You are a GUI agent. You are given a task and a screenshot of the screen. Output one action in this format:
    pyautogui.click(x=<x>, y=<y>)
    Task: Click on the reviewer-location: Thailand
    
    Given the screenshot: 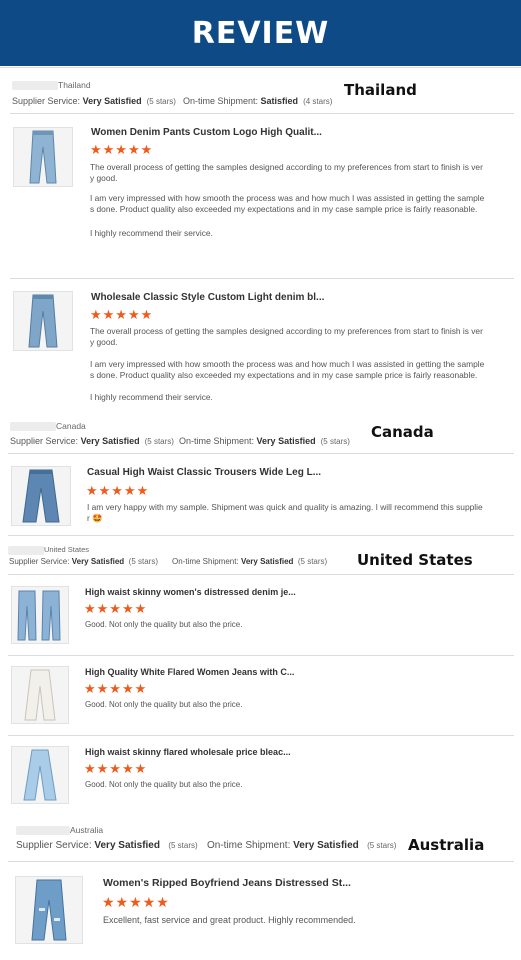 What is the action you would take?
    pyautogui.click(x=51, y=85)
    